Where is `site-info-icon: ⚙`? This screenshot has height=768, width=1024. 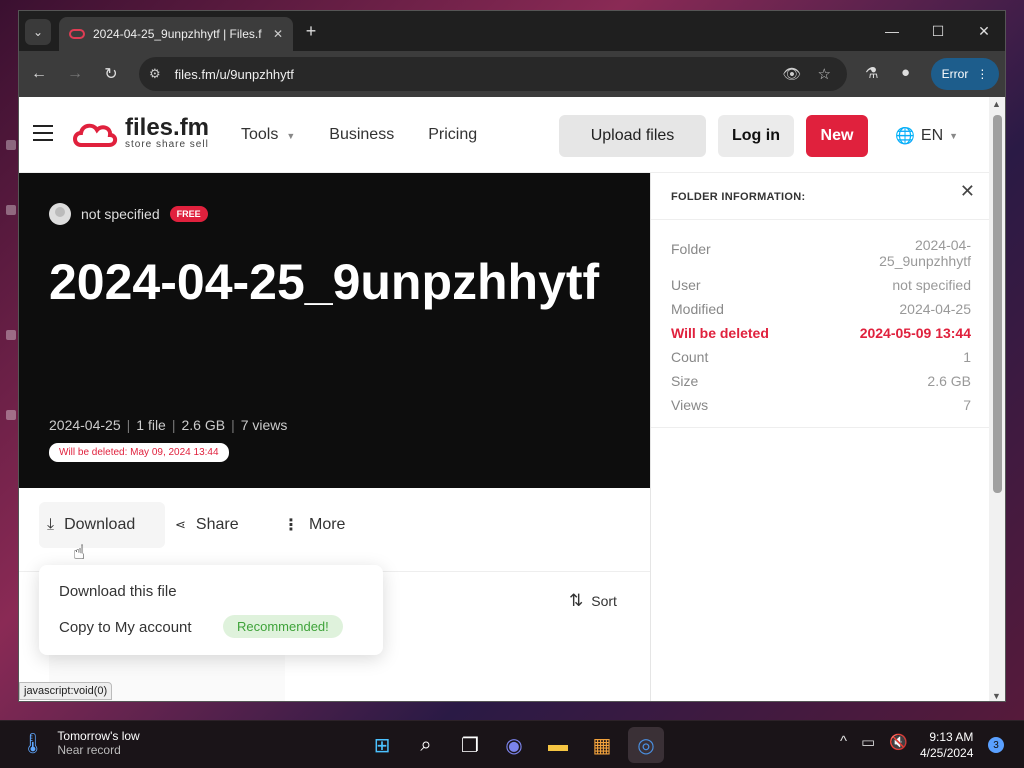
site-info-icon: ⚙ is located at coordinates (155, 74).